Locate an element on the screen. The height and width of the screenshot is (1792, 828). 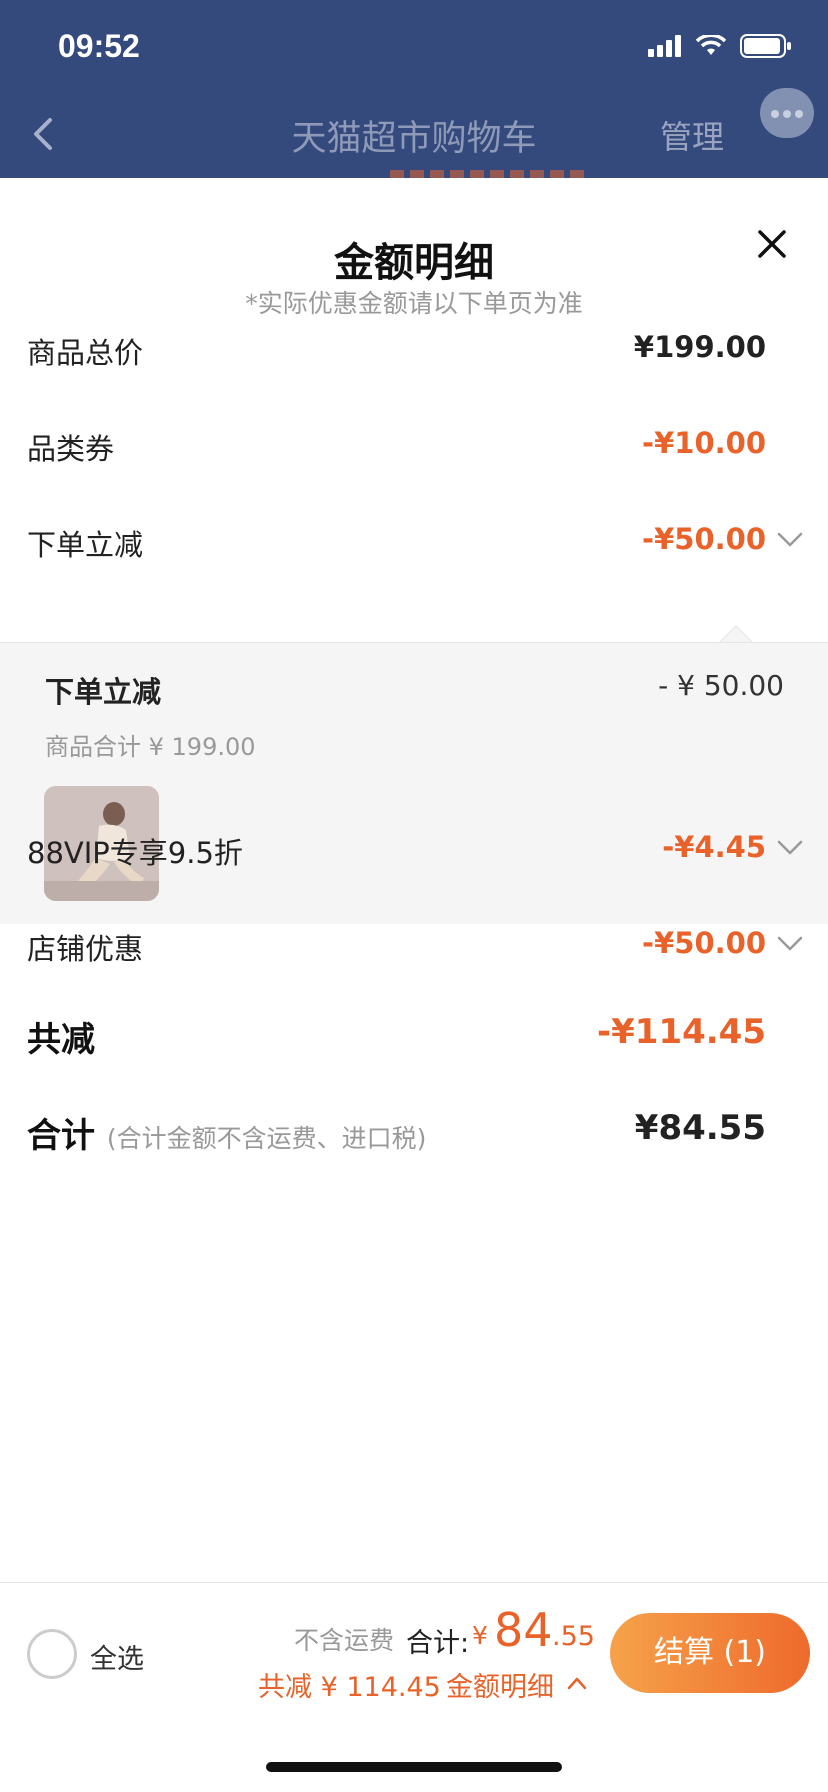
row-instant-discount: 下单立减 -¥50.00 is located at coordinates (414, 542).